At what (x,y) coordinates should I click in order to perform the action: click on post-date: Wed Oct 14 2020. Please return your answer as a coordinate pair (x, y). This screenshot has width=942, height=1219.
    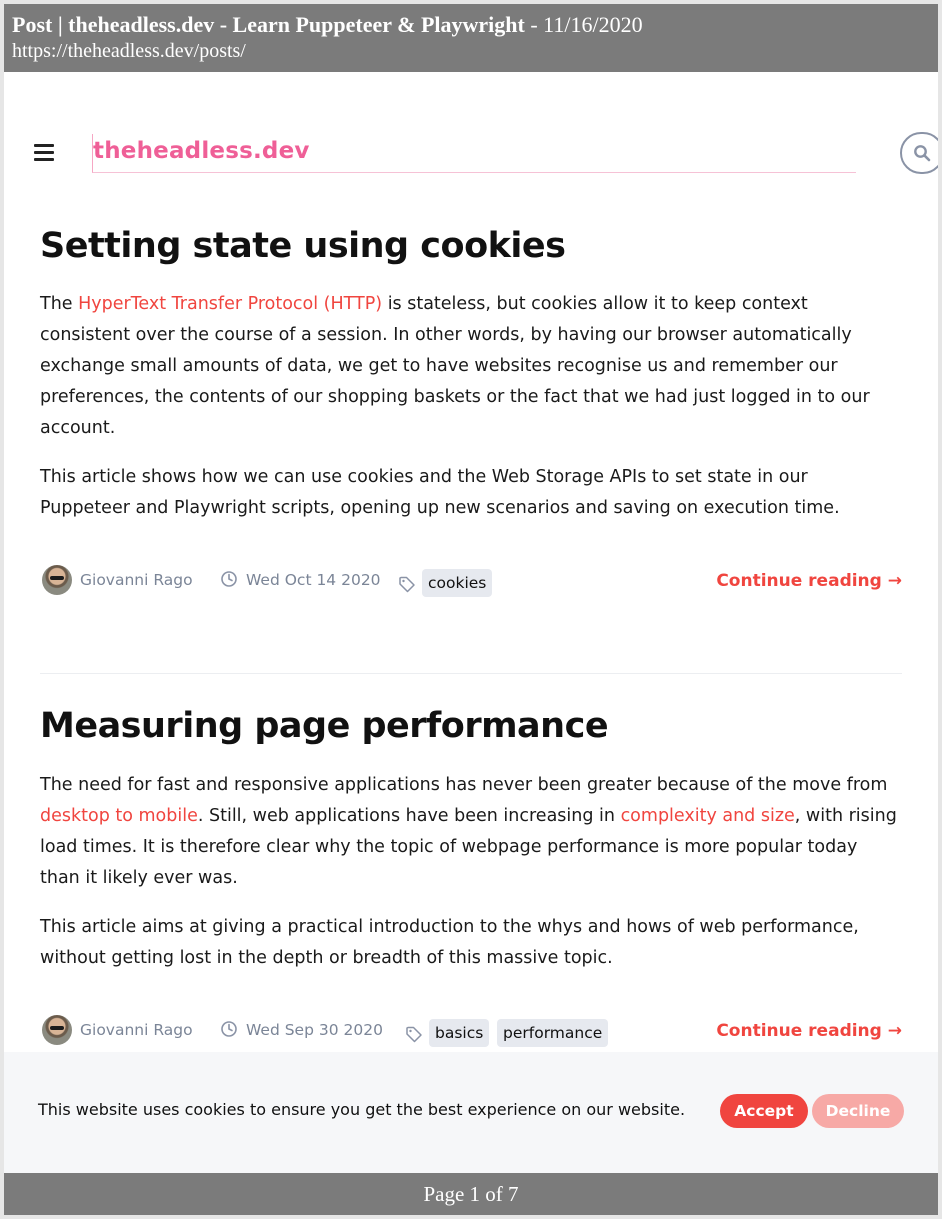
    Looking at the image, I should click on (313, 580).